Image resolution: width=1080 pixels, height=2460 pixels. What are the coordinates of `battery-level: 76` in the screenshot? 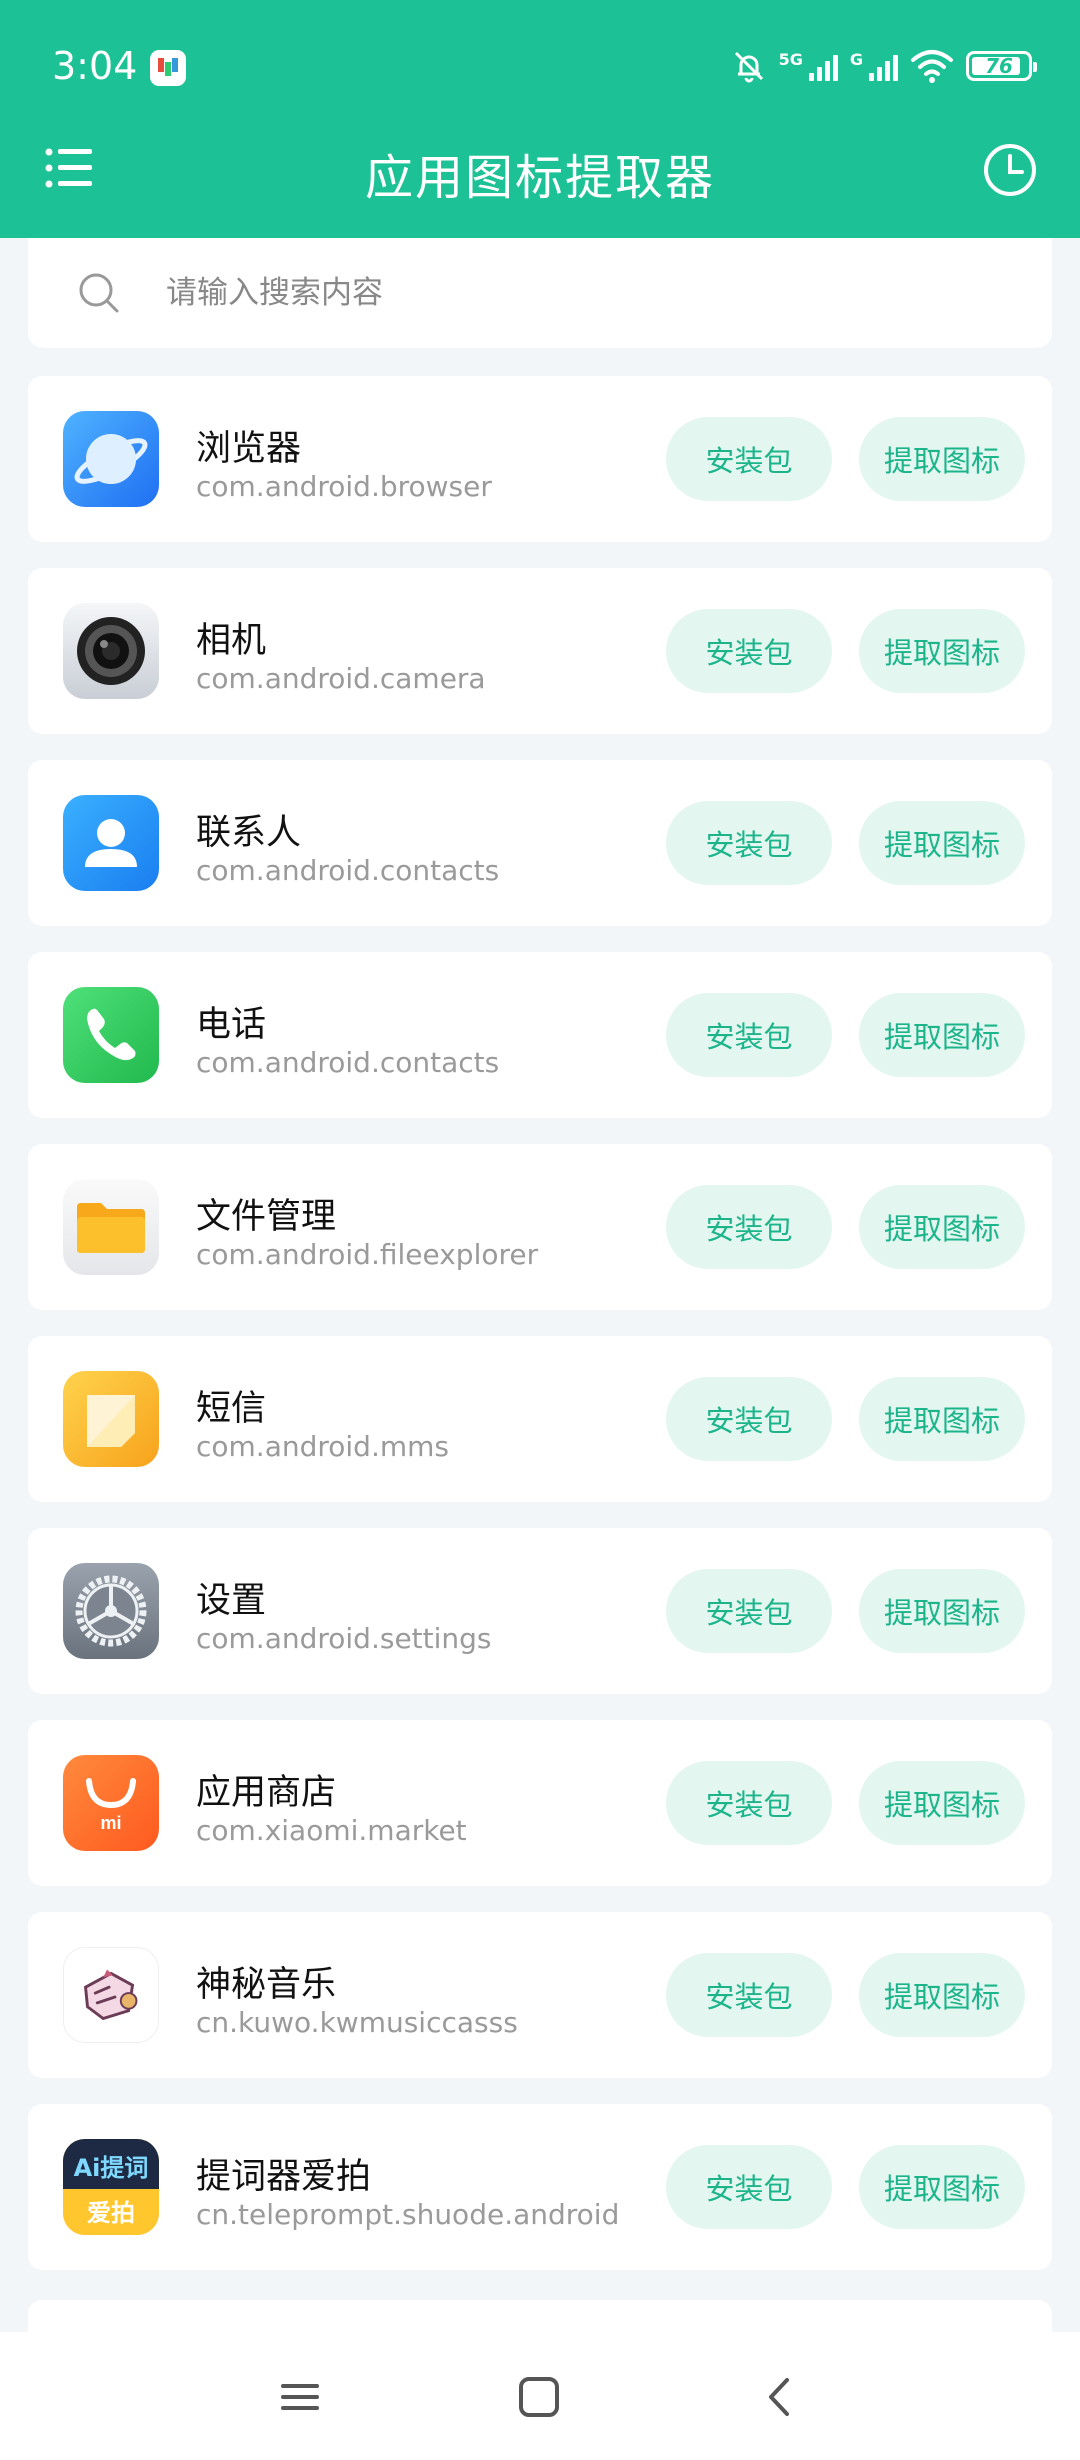 It's located at (999, 66).